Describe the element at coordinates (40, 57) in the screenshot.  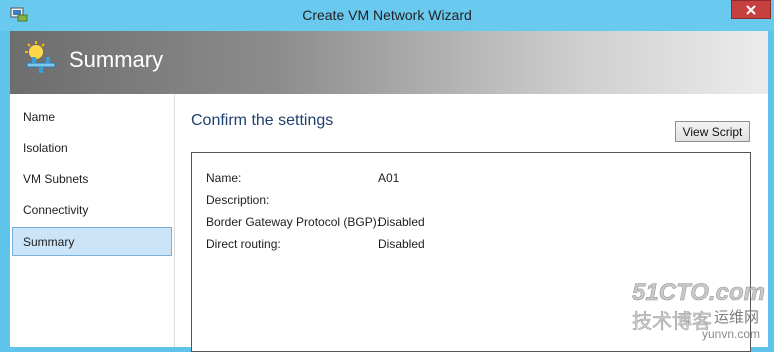
I see `network-wizard-icon` at that location.